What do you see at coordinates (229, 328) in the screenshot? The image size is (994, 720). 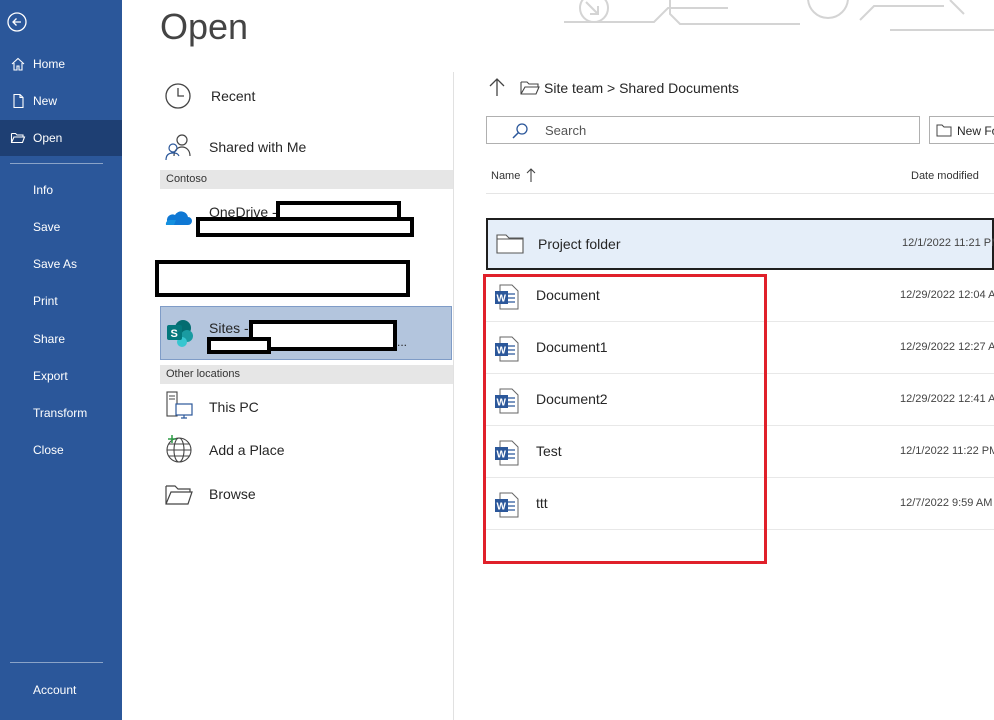 I see `location-sites-label: Sites -` at bounding box center [229, 328].